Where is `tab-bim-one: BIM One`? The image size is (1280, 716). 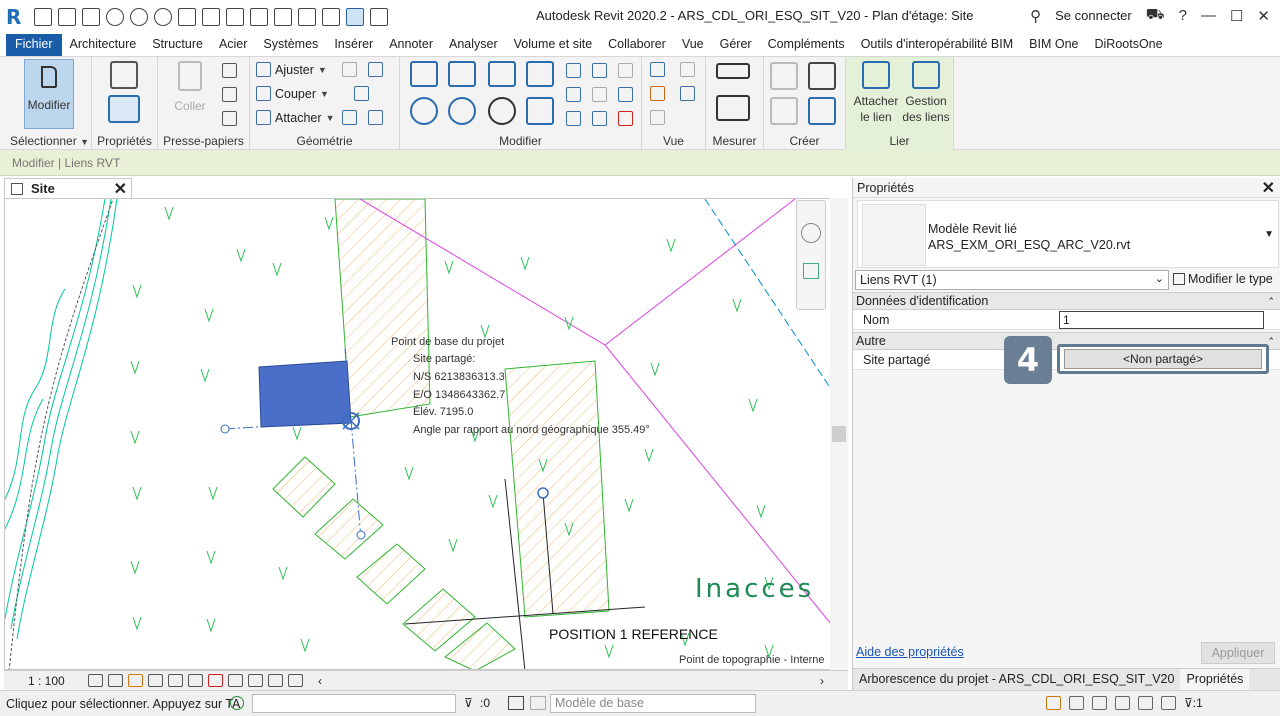
tab-bim-one: BIM One is located at coordinates (1053, 45).